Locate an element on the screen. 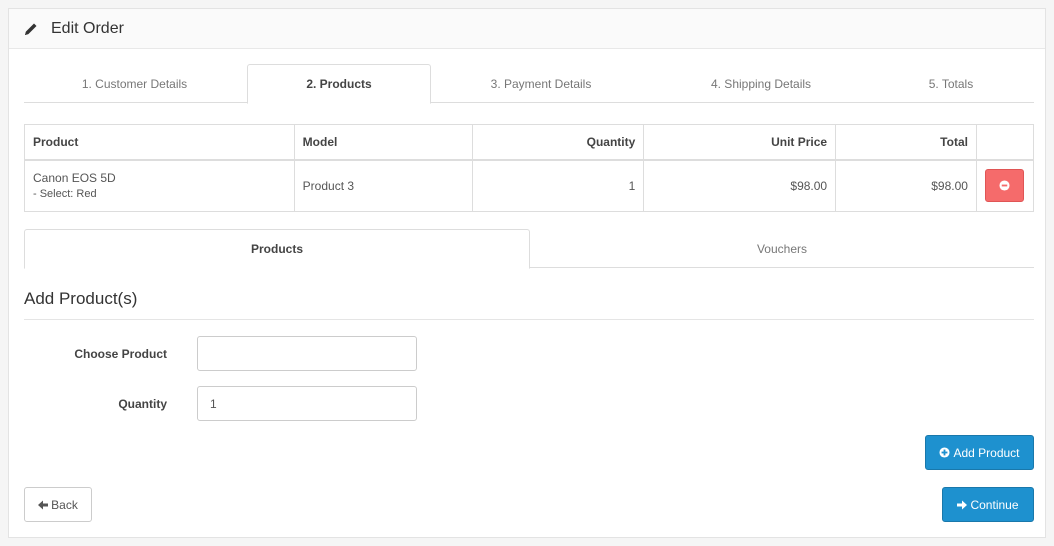 This screenshot has height=546, width=1054. choose-product-row: Choose Product is located at coordinates (224, 353).